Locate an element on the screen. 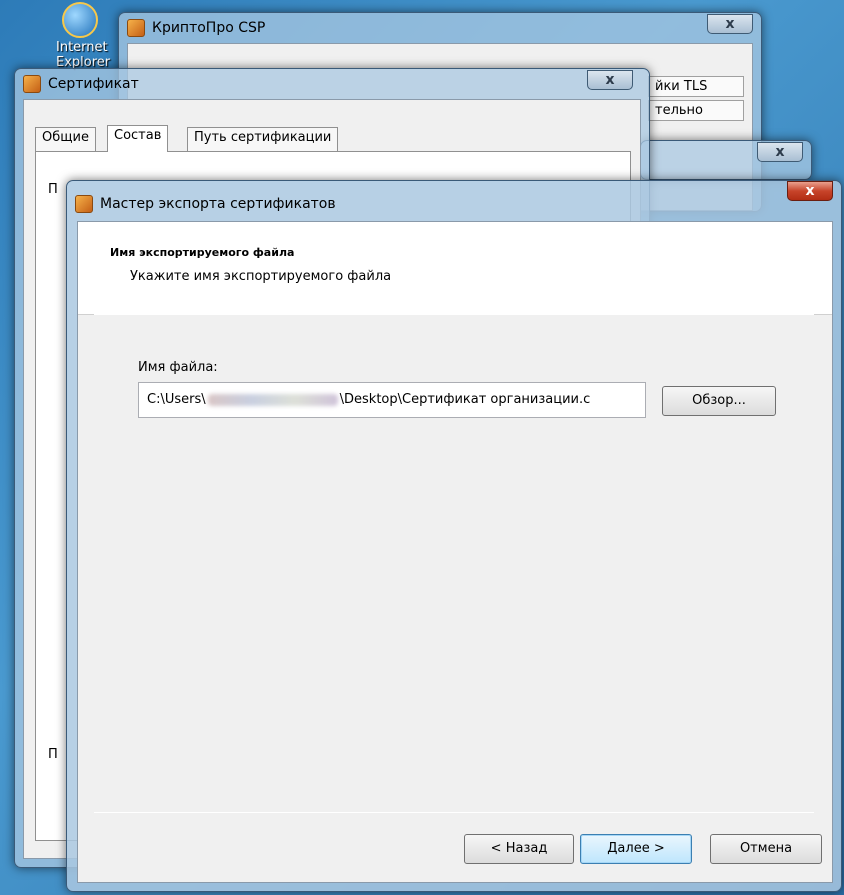 This screenshot has height=895, width=844. cryptopro-app-icon is located at coordinates (136, 28).